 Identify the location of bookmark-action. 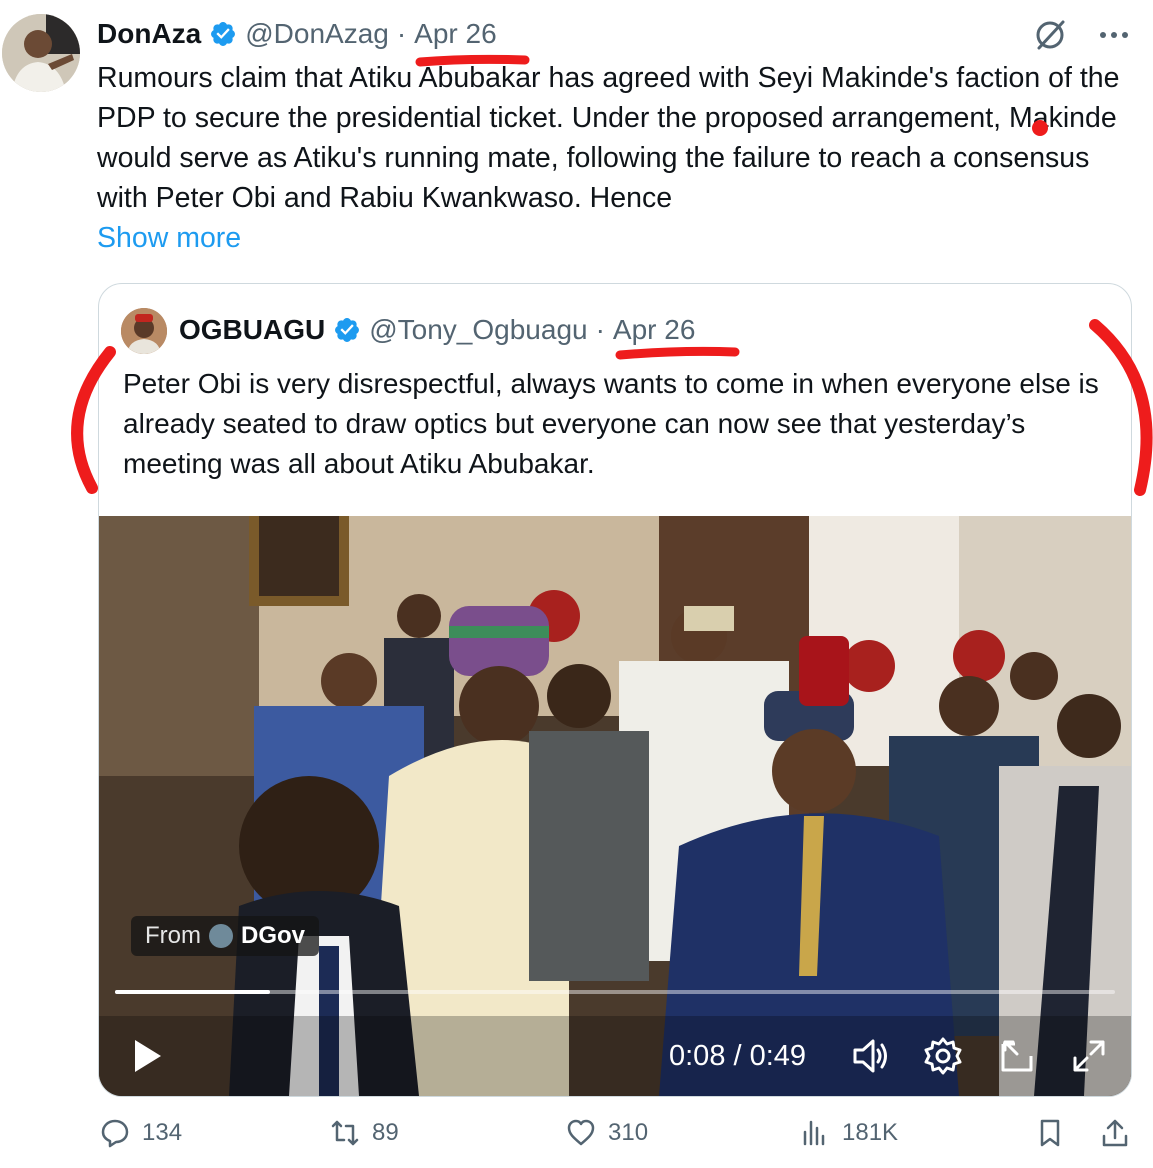
(1050, 1133).